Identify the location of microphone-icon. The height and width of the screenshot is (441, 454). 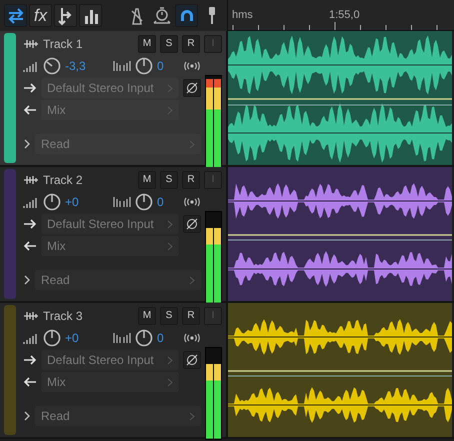
(211, 15).